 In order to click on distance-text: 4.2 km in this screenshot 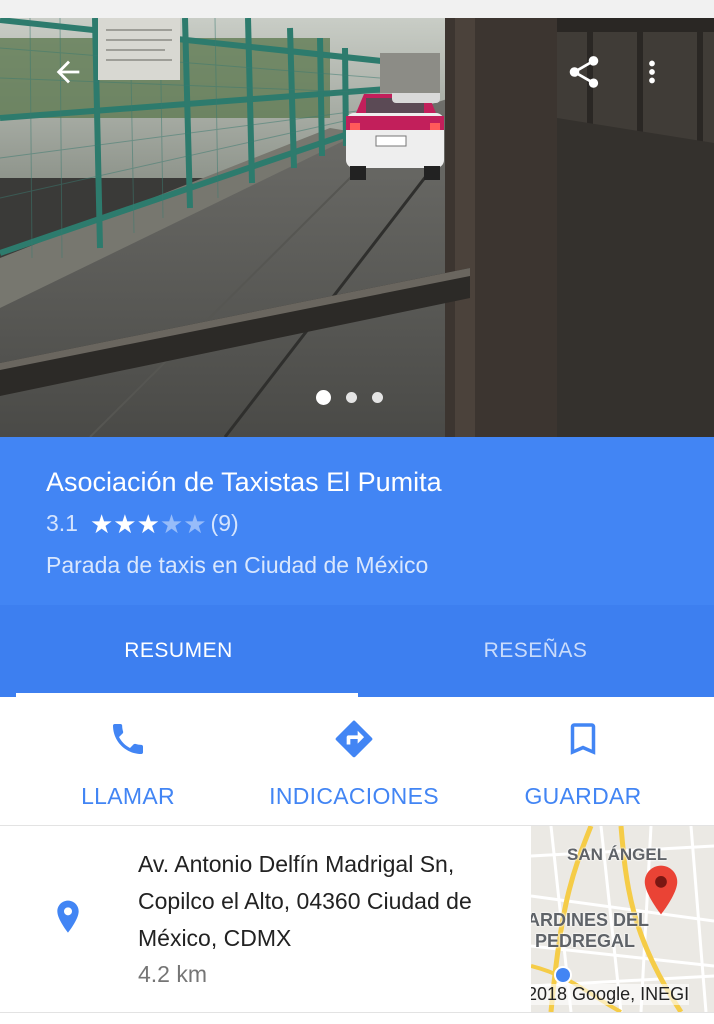, I will do `click(173, 974)`.